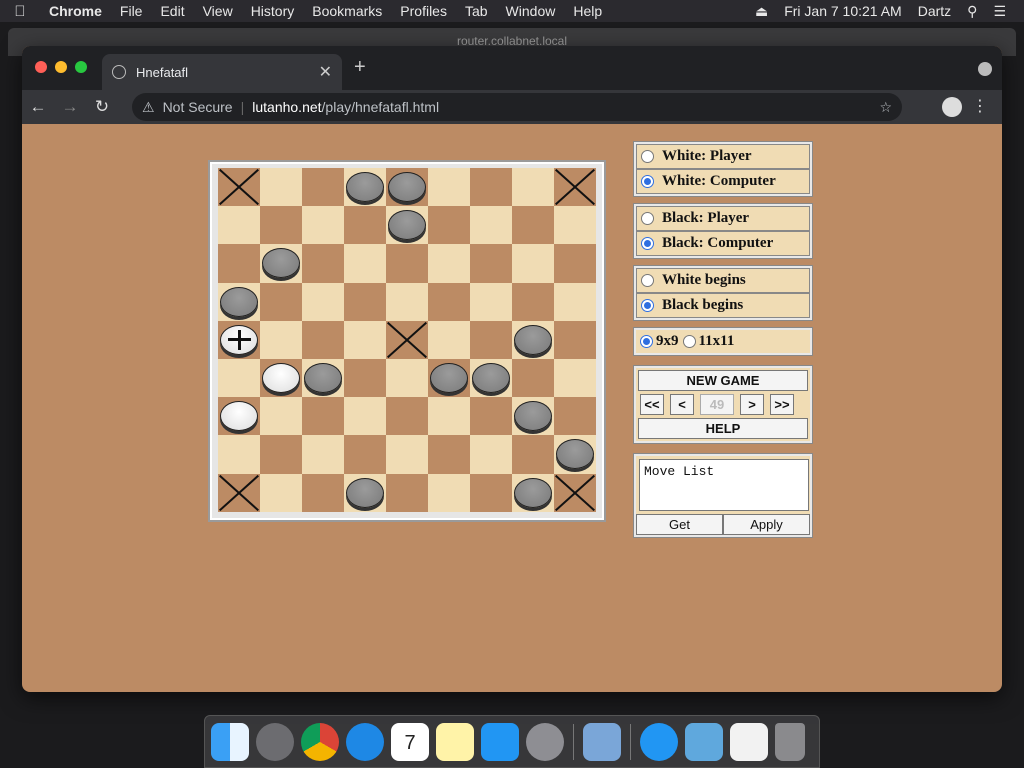  What do you see at coordinates (782, 404) in the screenshot?
I see `last-move-button: >>` at bounding box center [782, 404].